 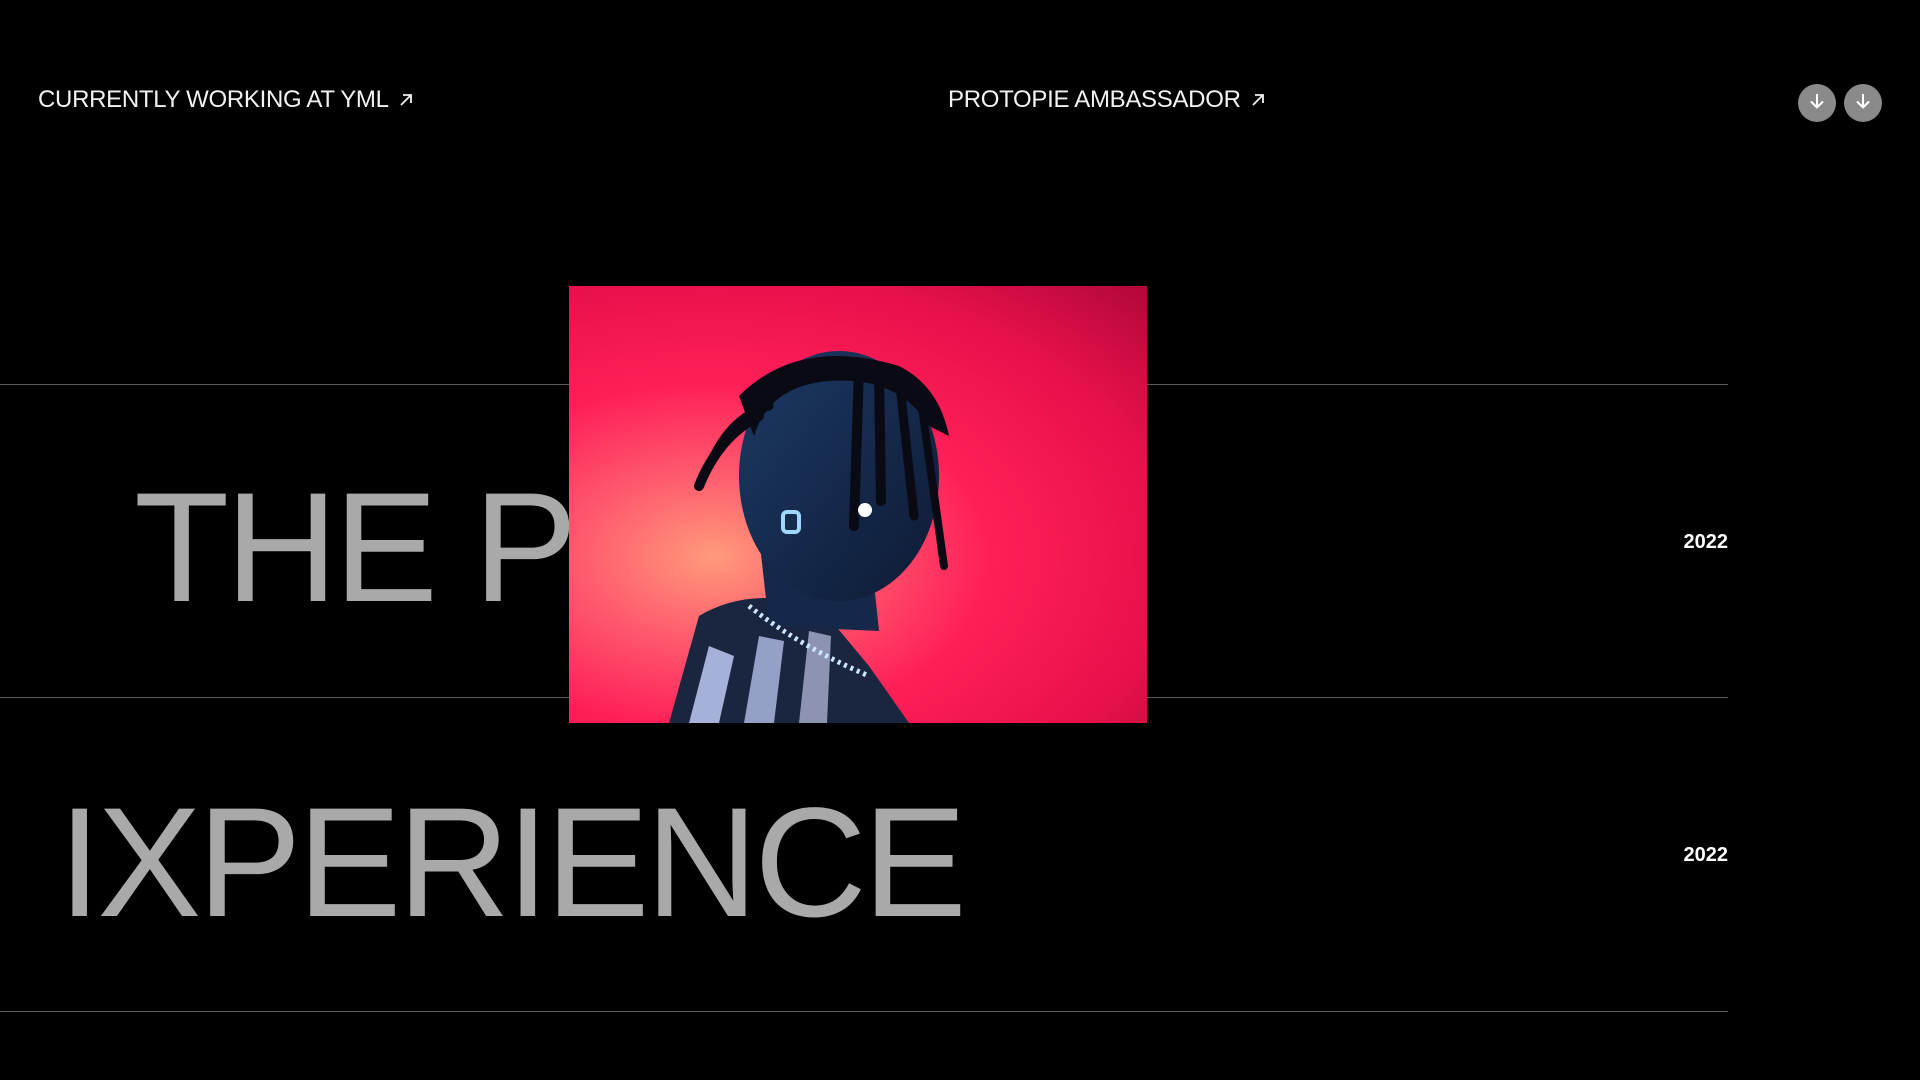 I want to click on scroll-down-button, so click(x=1817, y=103).